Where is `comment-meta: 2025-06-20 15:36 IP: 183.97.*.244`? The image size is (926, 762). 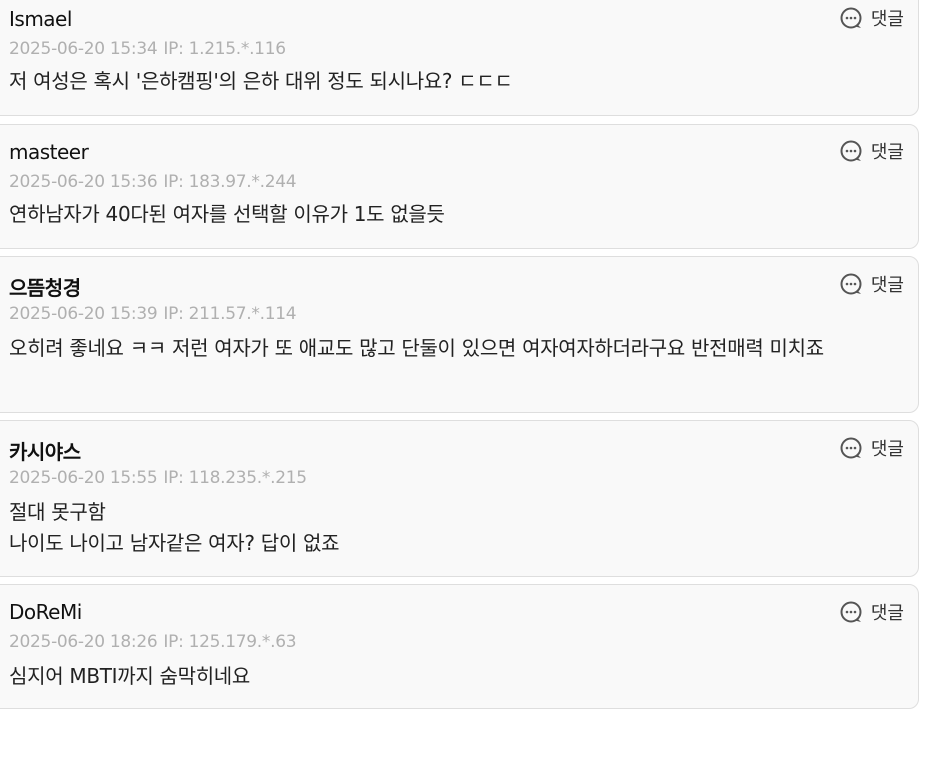
comment-meta: 2025-06-20 15:36 IP: 183.97.*.244 is located at coordinates (153, 182).